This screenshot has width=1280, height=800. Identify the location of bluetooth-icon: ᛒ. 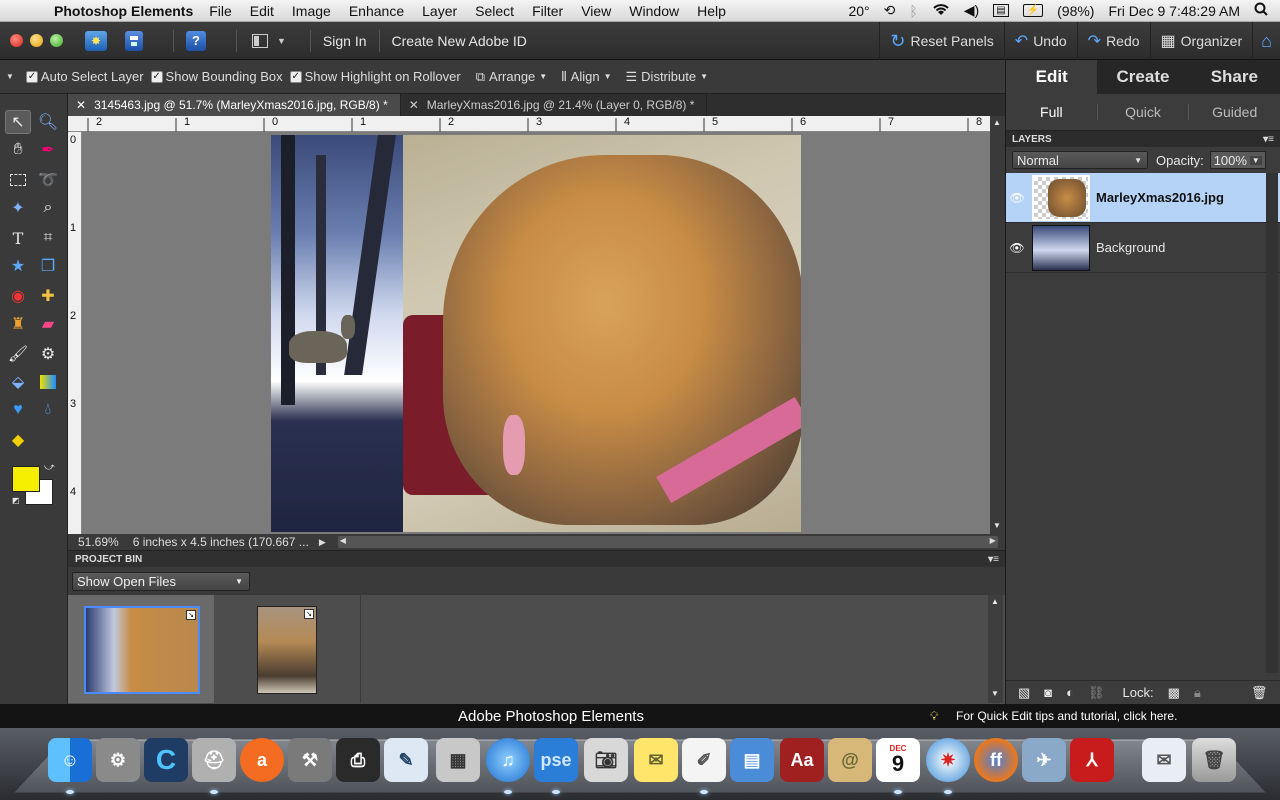
(913, 11).